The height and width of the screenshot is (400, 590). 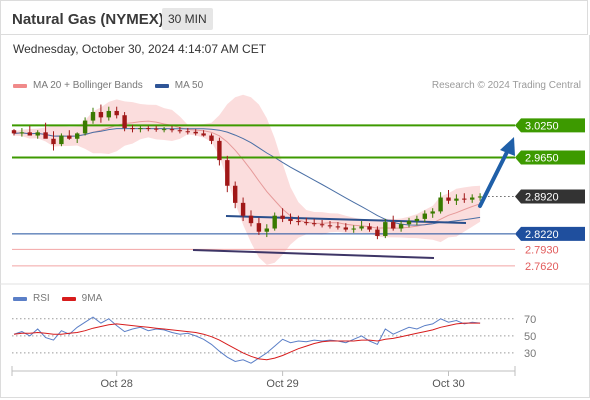 I want to click on level-label-last: 2.8920, so click(x=542, y=197).